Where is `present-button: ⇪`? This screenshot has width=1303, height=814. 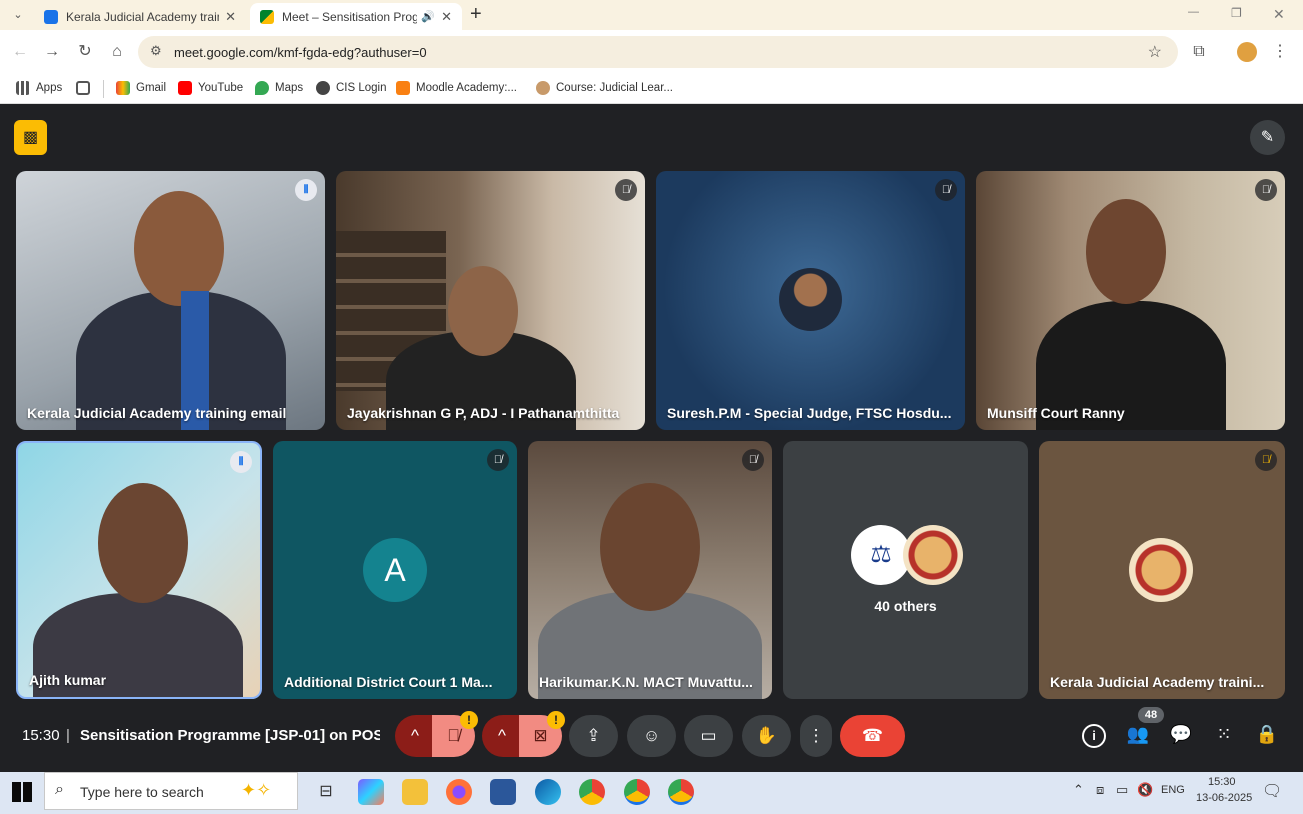
present-button: ⇪ is located at coordinates (593, 736).